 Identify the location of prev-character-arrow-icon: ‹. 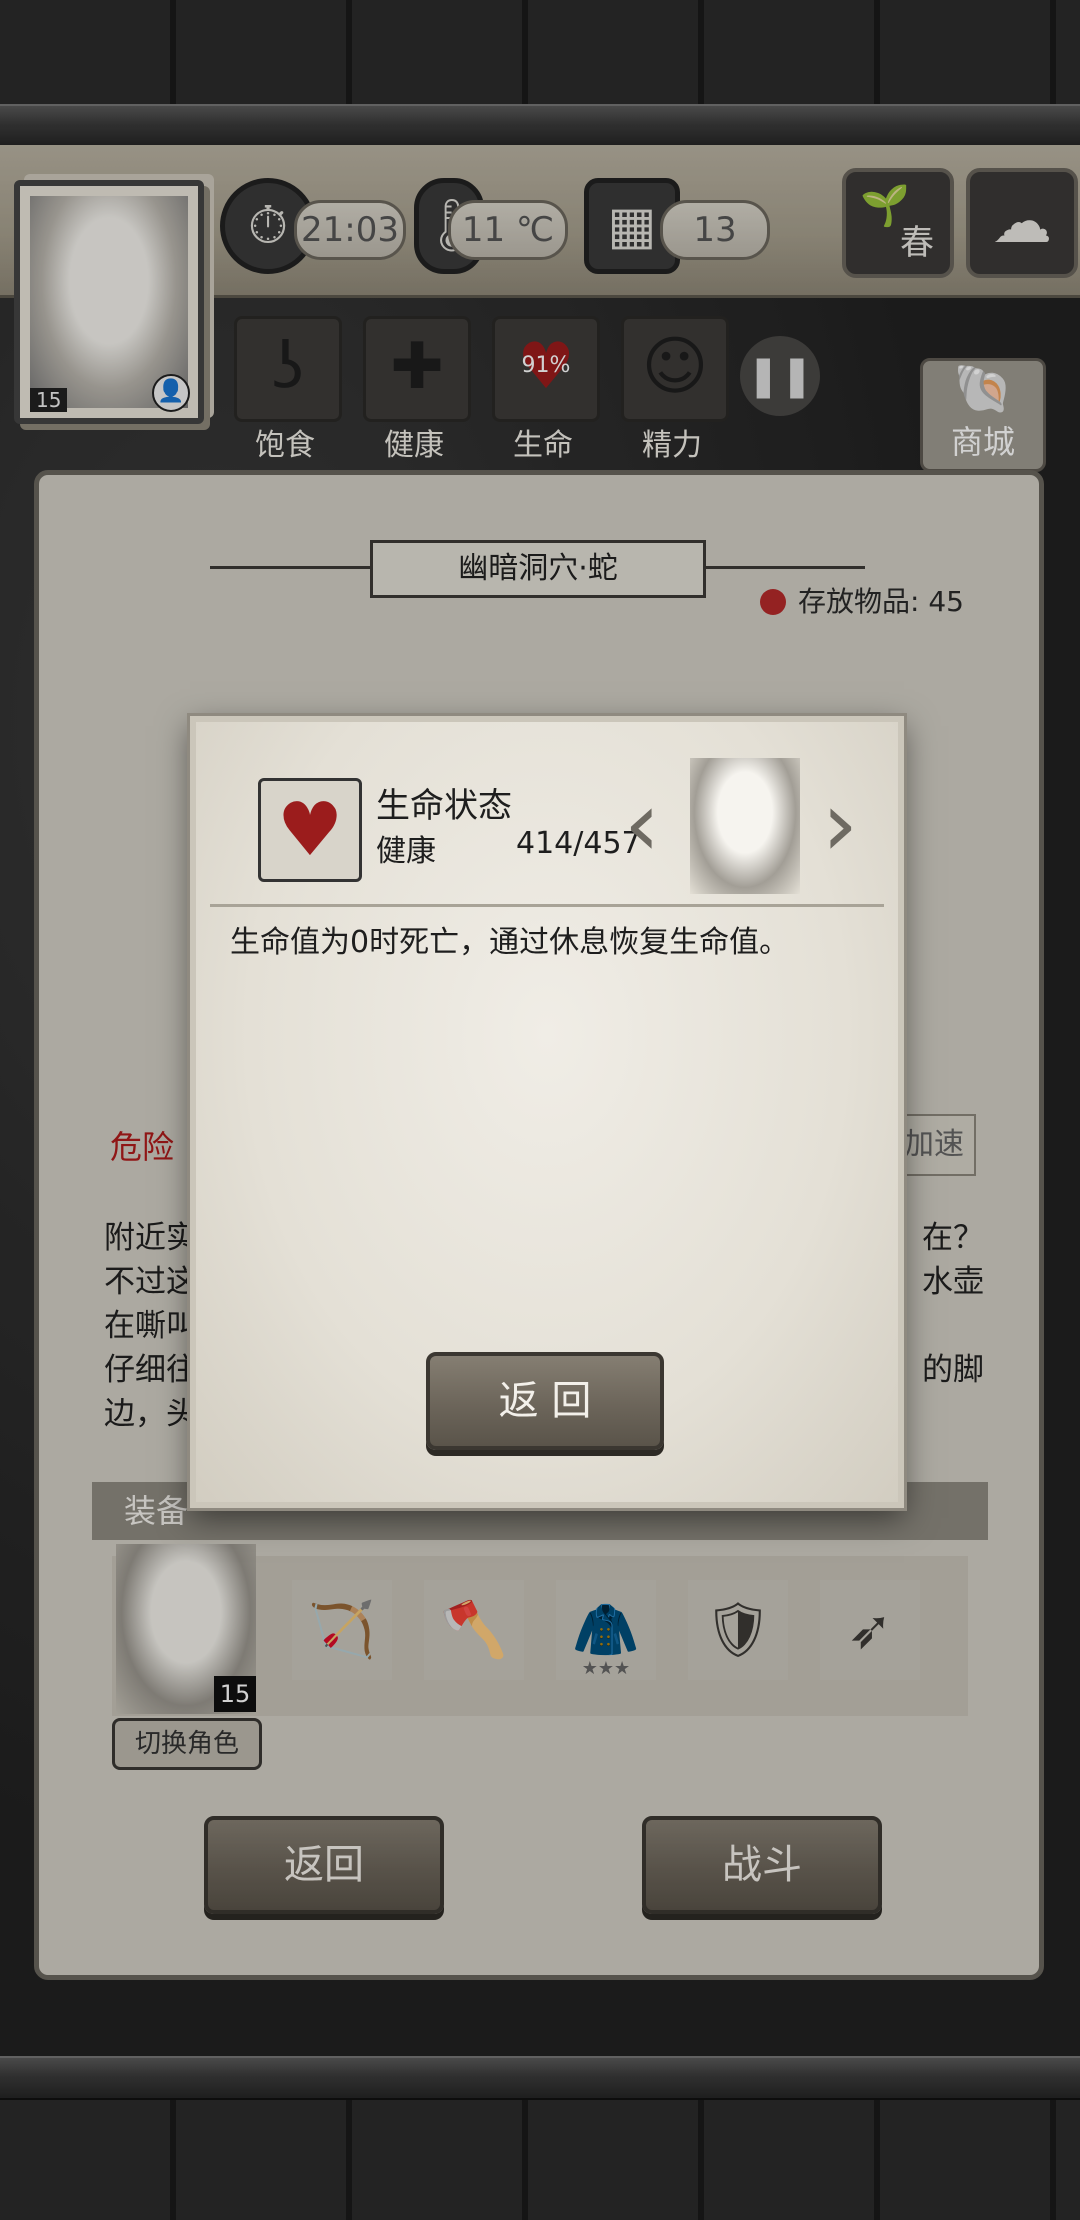
(642, 825).